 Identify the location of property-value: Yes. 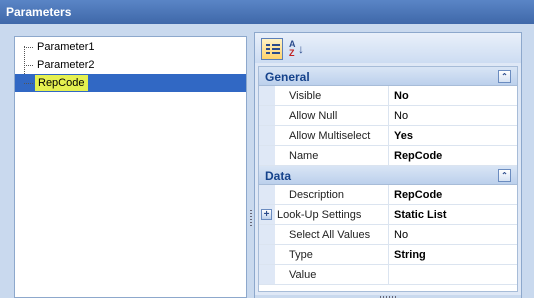
(453, 135).